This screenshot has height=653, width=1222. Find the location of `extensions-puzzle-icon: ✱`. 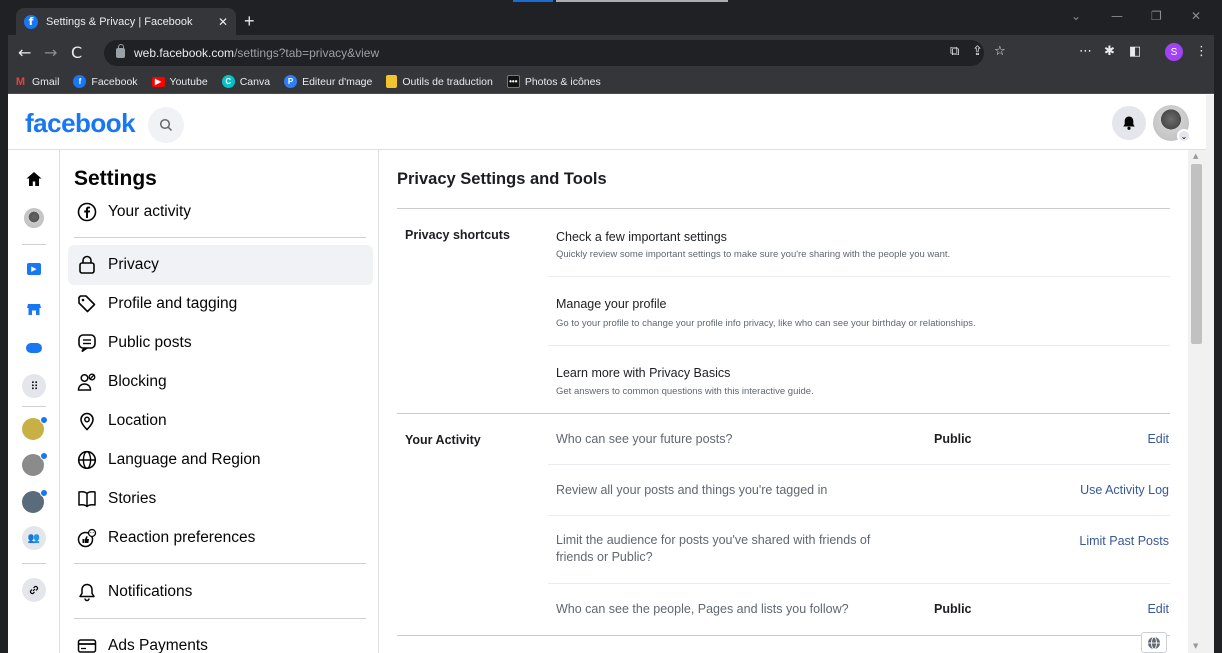

extensions-puzzle-icon: ✱ is located at coordinates (1109, 51).